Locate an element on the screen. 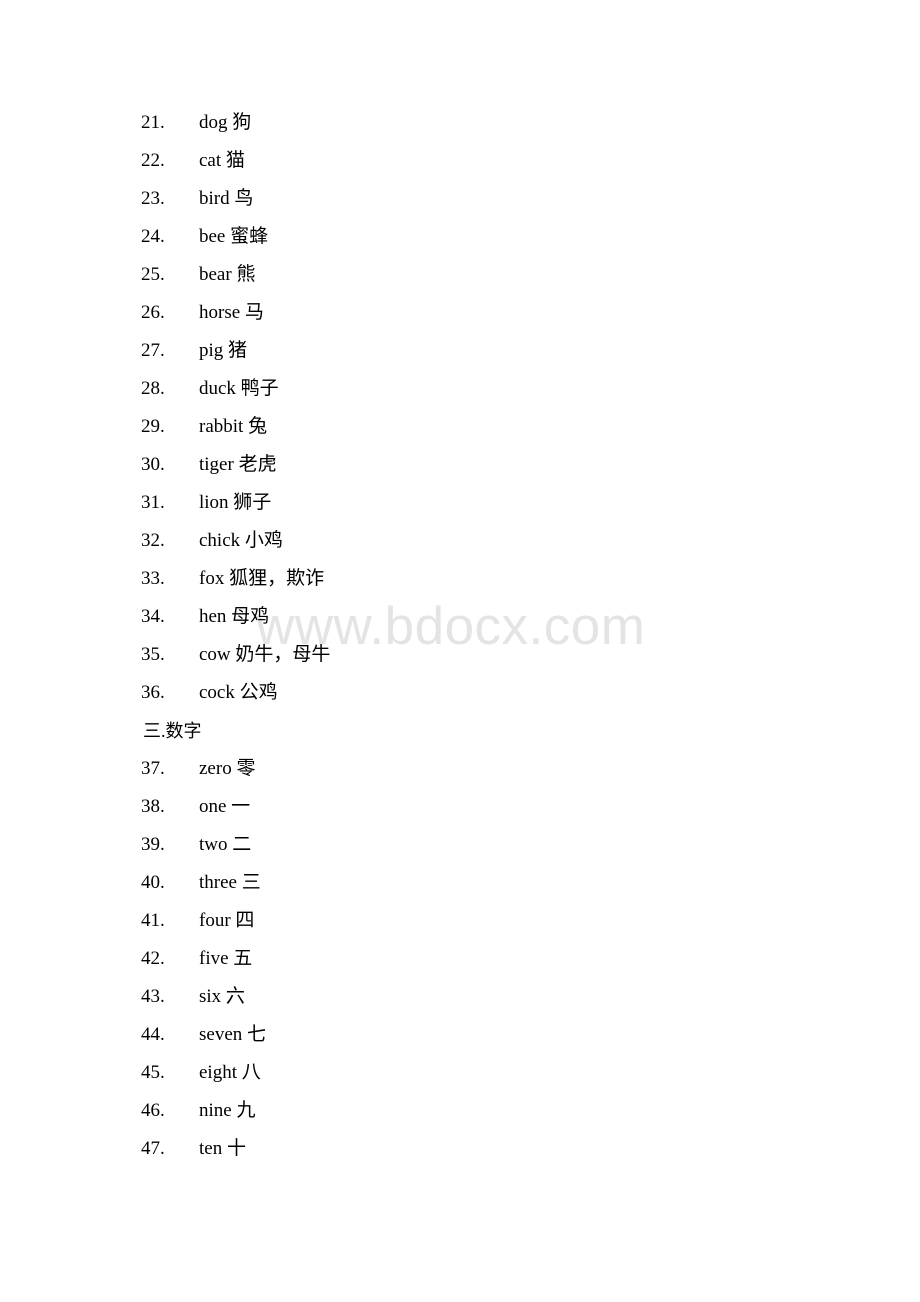  list-item: 36. cock 公鸡 is located at coordinates (460, 693).